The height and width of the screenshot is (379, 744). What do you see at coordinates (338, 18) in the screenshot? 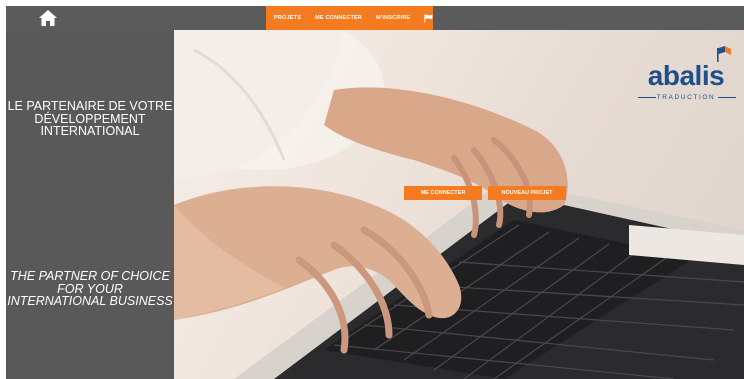
I see `nav-item-me-connecter: ME CONNECTER` at bounding box center [338, 18].